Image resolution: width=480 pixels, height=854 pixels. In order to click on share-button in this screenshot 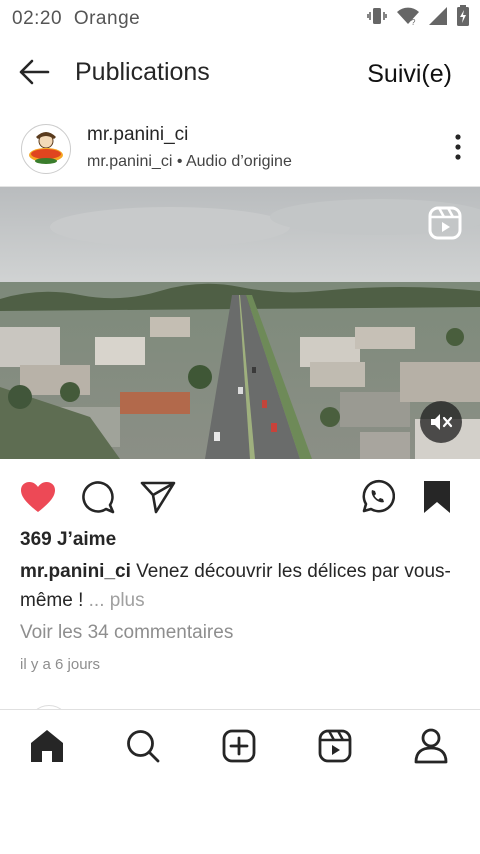, I will do `click(158, 497)`.